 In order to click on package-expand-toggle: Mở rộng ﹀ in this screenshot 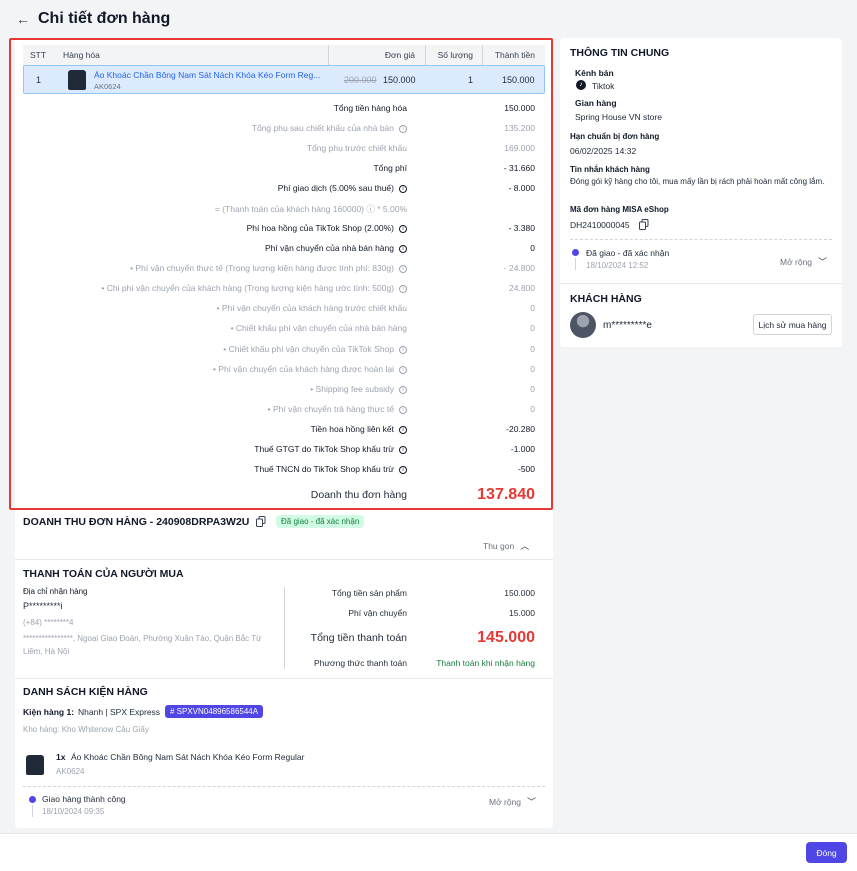, I will do `click(512, 801)`.